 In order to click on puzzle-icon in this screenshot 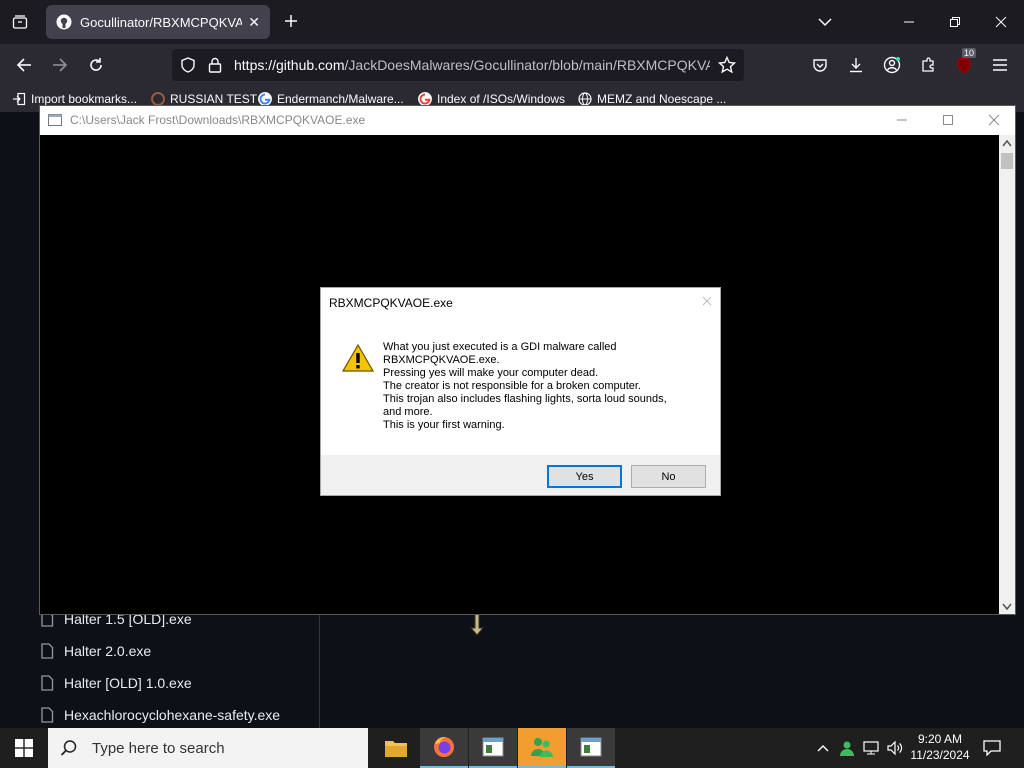, I will do `click(928, 64)`.